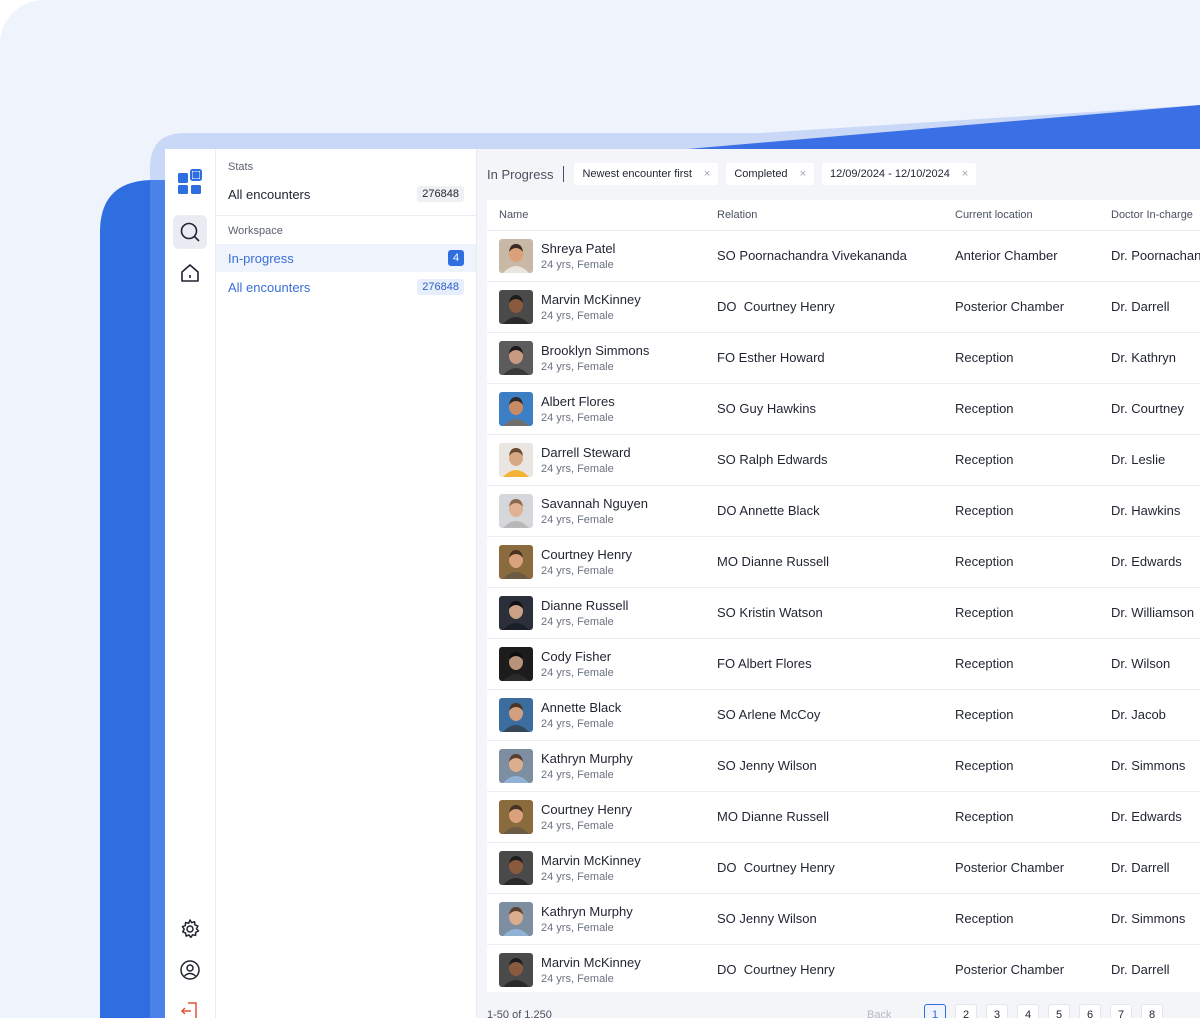 This screenshot has height=1018, width=1200. I want to click on sidebar-item-stats-all-encounters: All encounters 276848, so click(346, 194).